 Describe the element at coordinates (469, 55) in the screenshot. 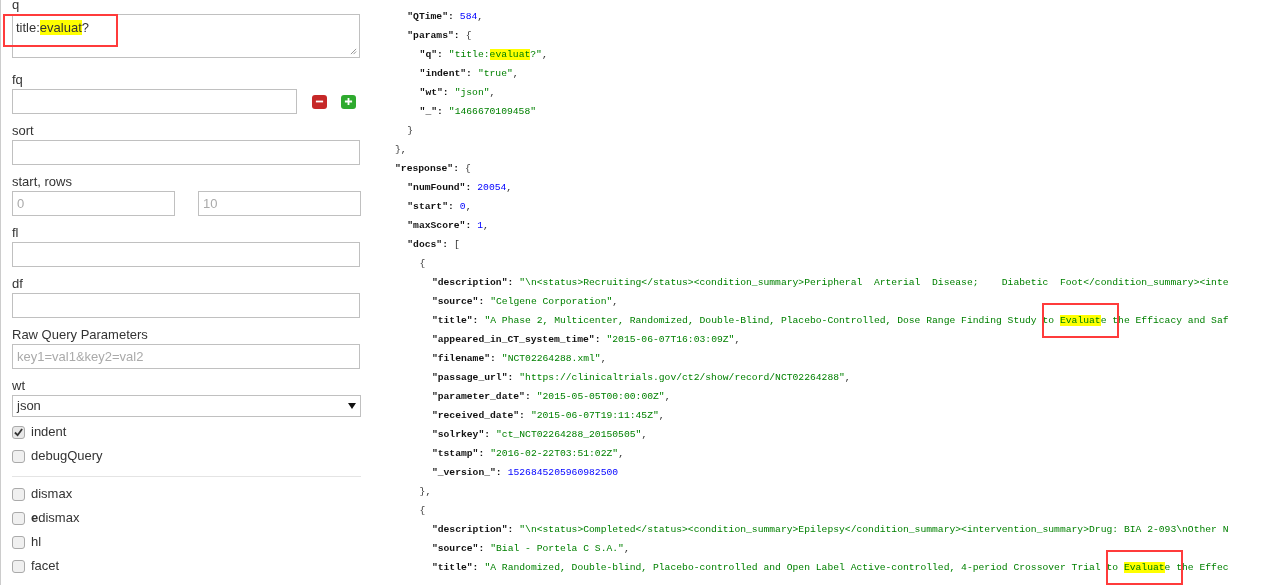

I see `text: "title:` at that location.